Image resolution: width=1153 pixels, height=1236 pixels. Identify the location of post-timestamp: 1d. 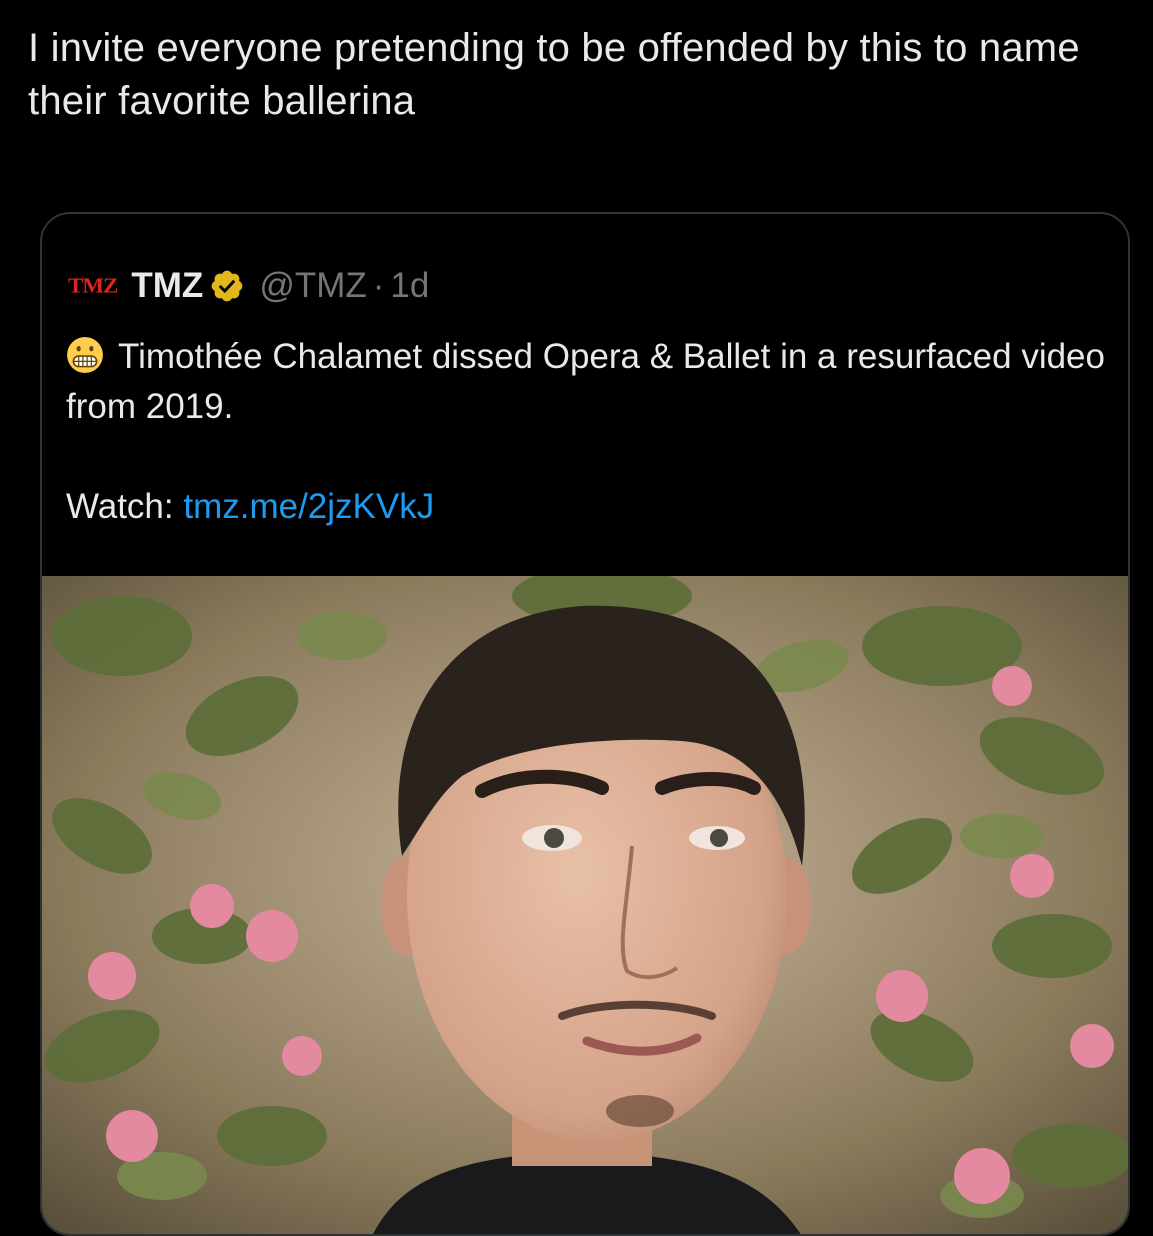
(409, 286).